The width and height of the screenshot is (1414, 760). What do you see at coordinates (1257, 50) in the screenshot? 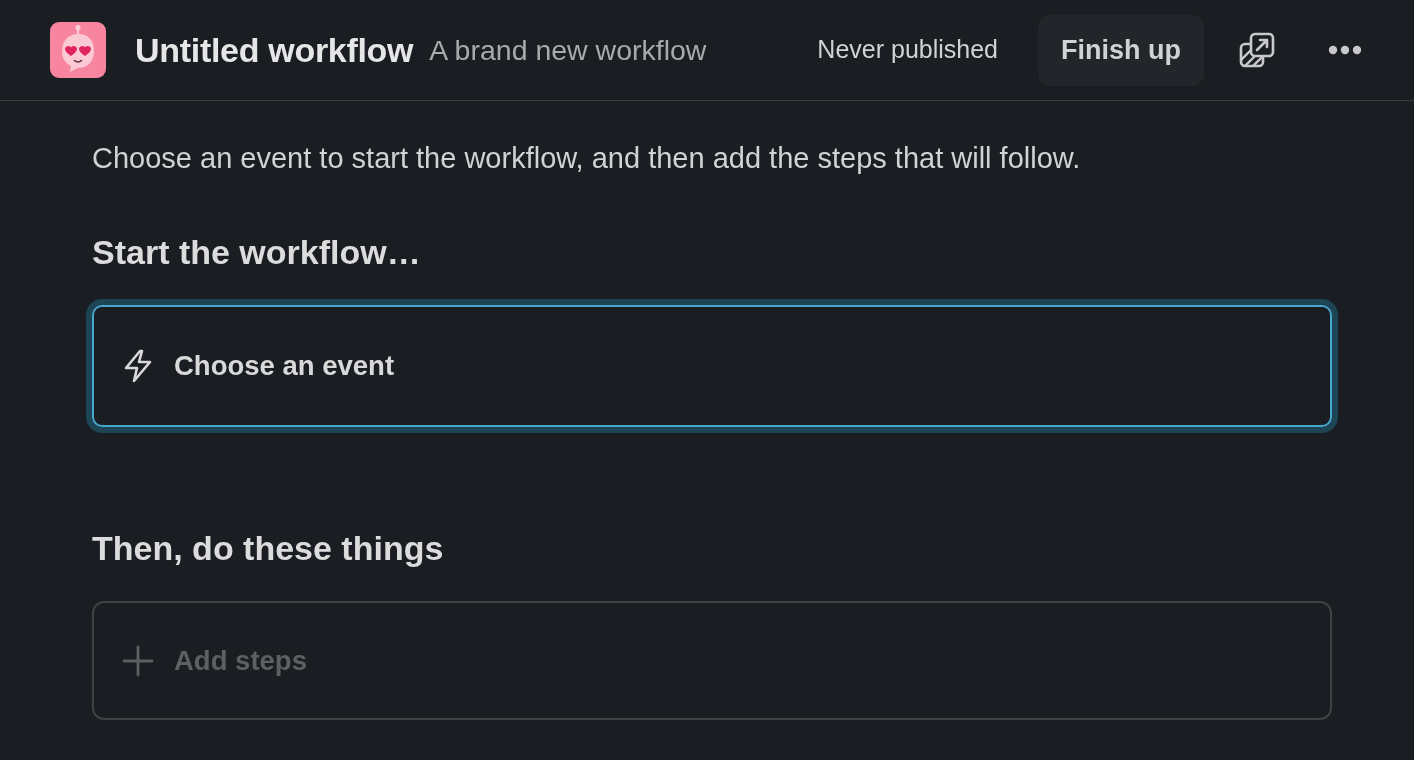
I see `external-link-icon` at bounding box center [1257, 50].